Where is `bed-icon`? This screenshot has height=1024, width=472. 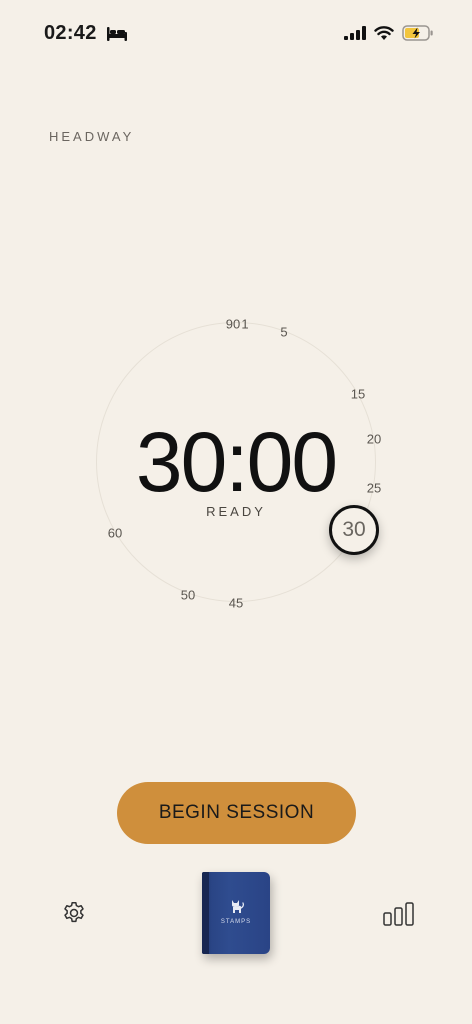
bed-icon is located at coordinates (117, 36).